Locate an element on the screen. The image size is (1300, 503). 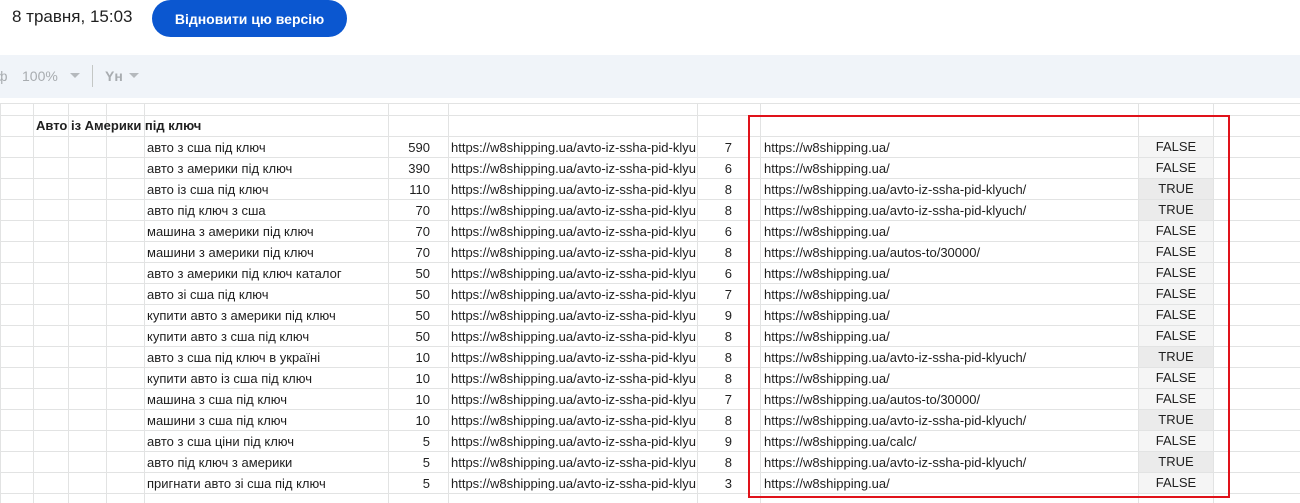
keyword-cell: купити авто із сша під ключ is located at coordinates (266, 378).